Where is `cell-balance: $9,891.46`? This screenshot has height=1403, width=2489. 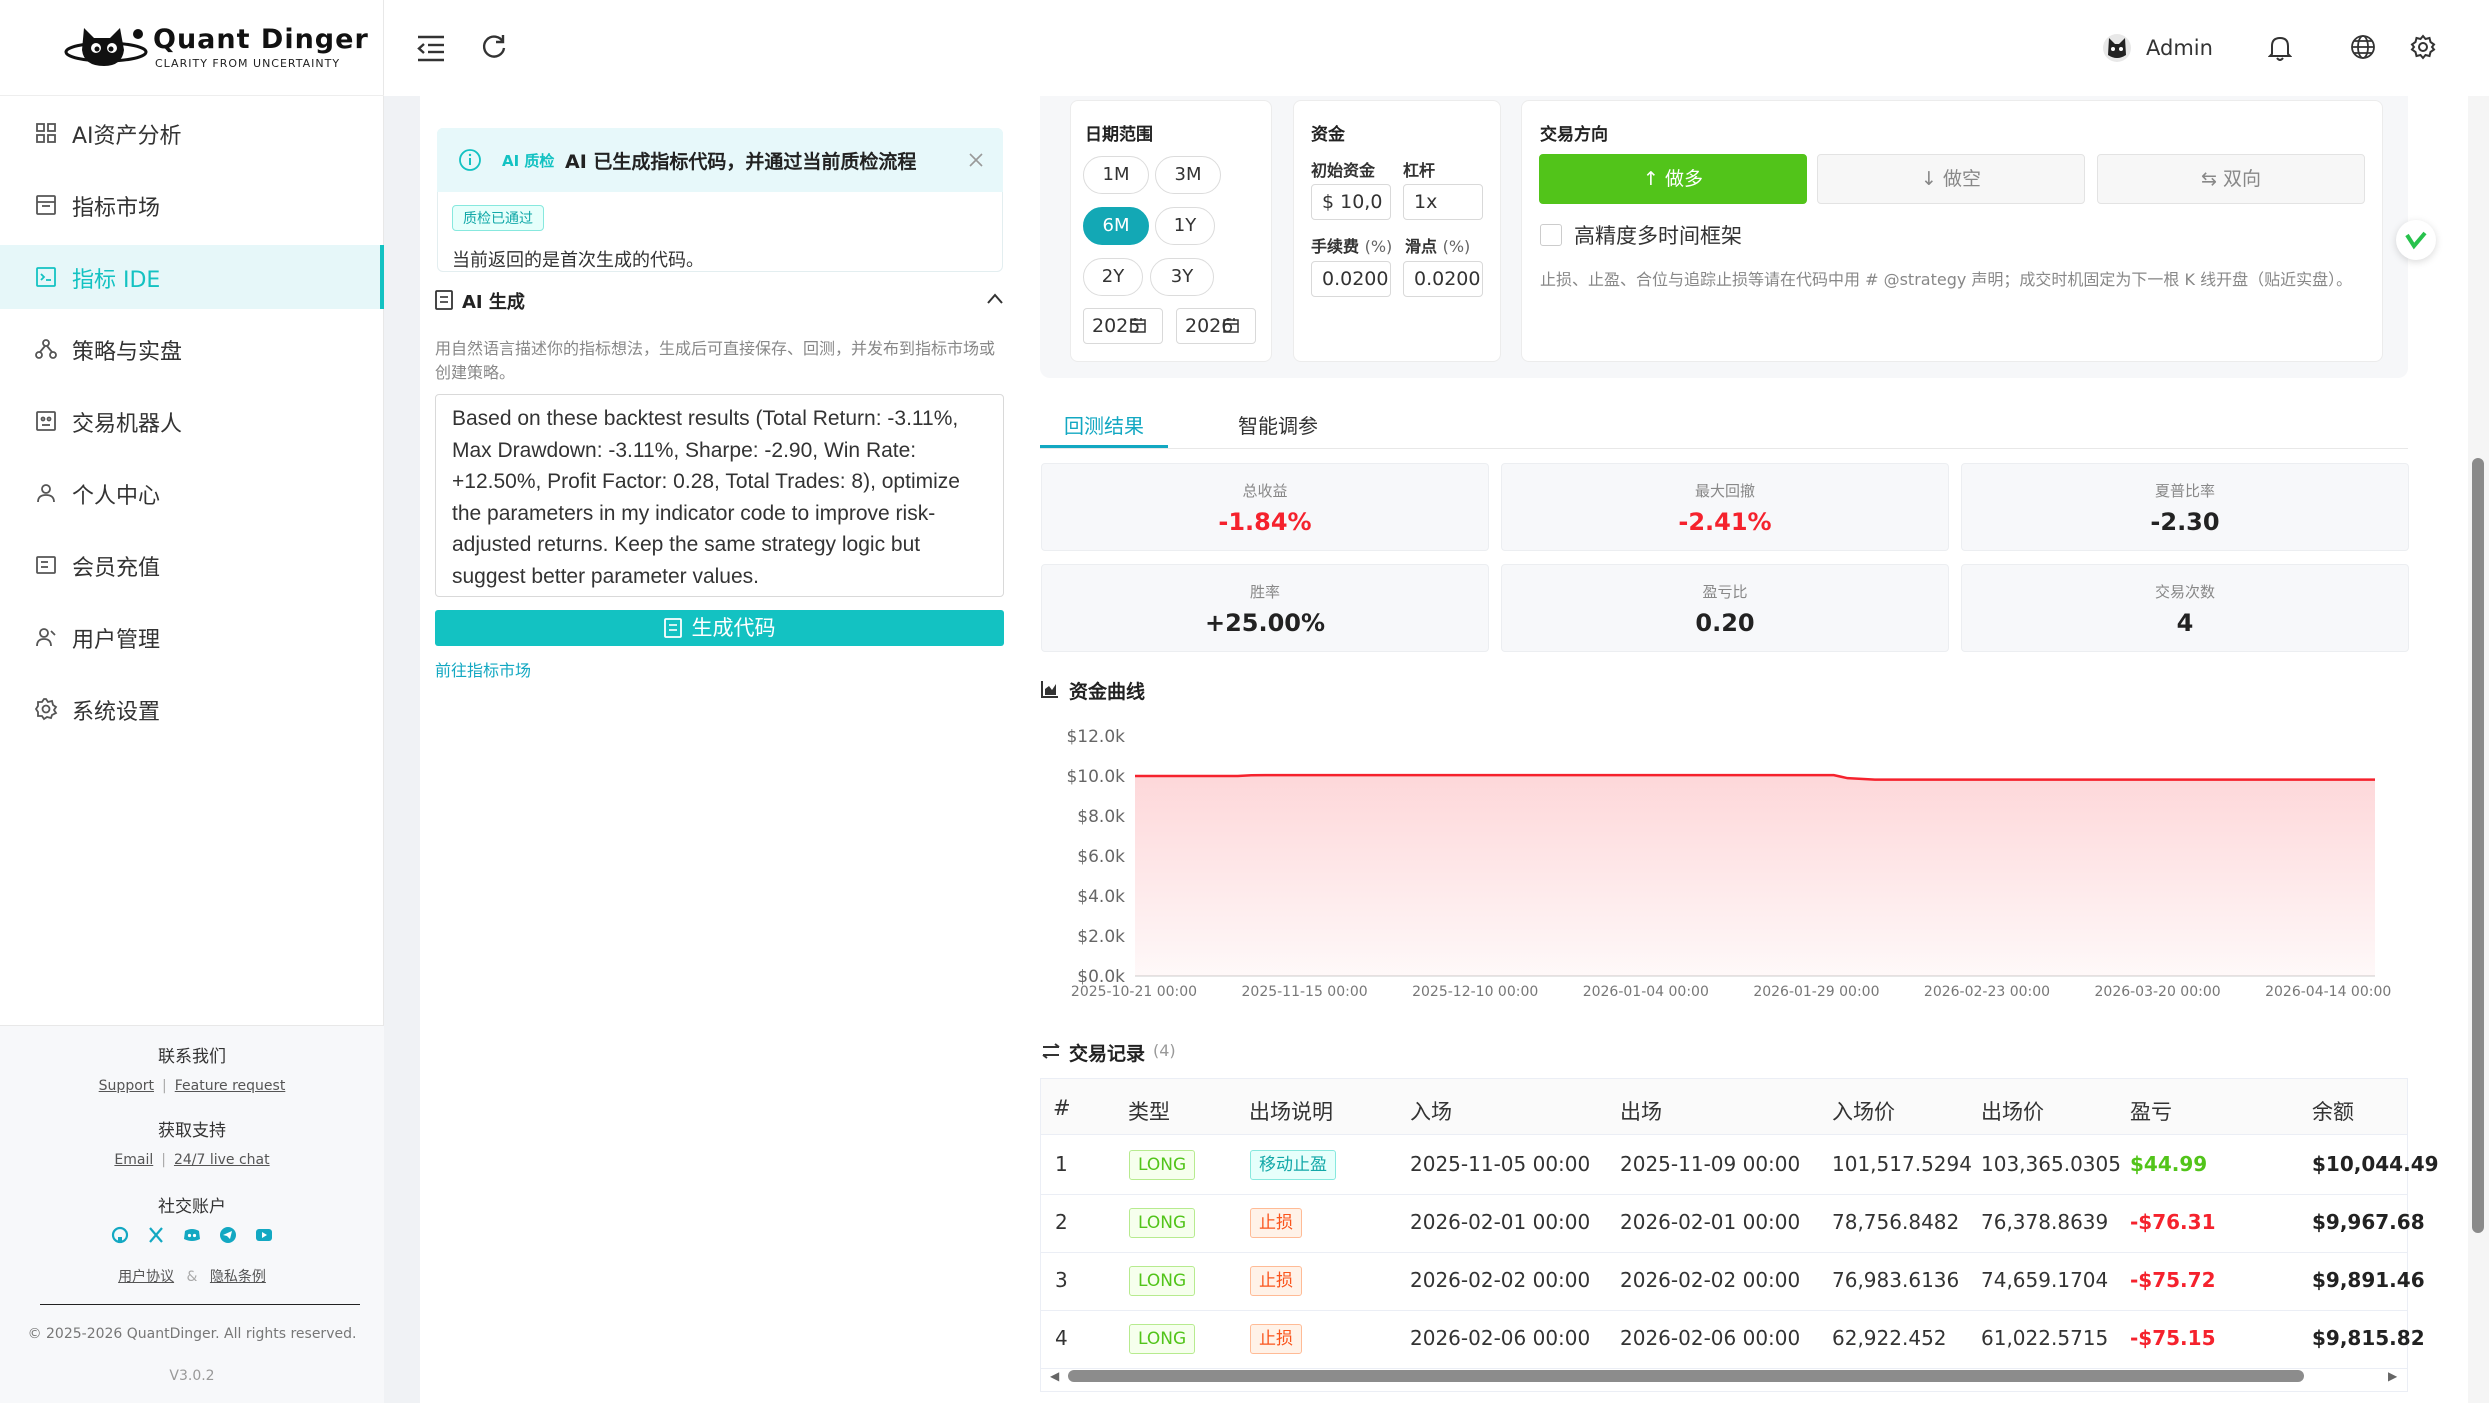
cell-balance: $9,891.46 is located at coordinates (2368, 1280).